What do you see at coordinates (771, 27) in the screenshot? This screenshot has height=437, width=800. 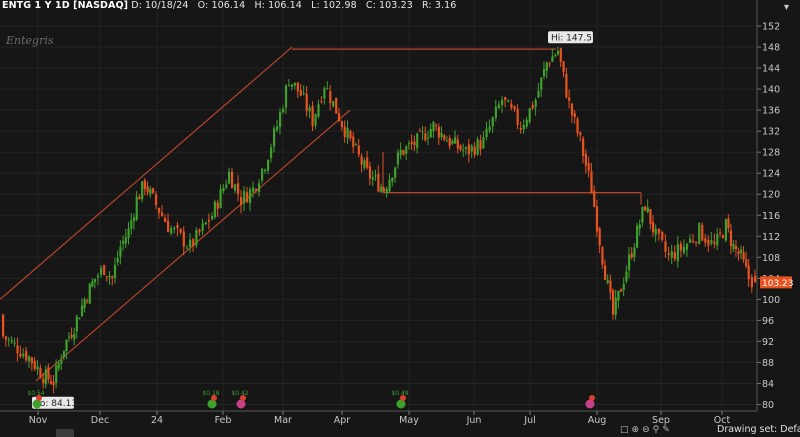 I see `y-tick-label: 152` at bounding box center [771, 27].